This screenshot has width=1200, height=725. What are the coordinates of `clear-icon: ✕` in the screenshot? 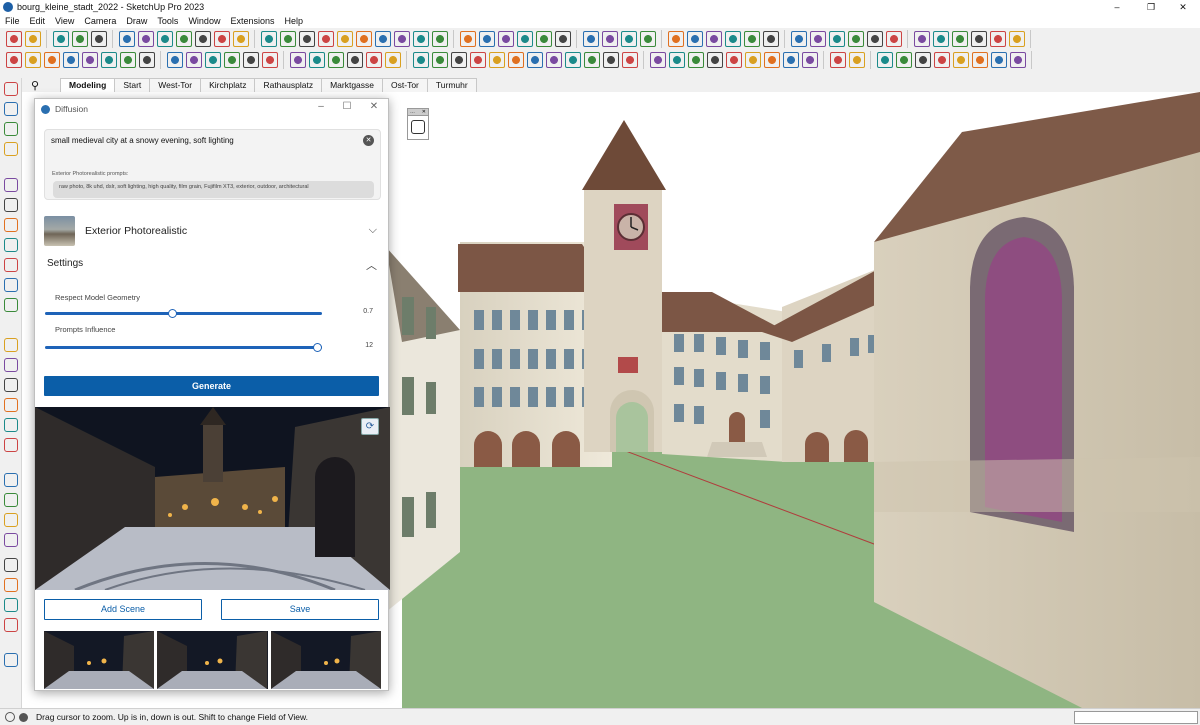 It's located at (368, 140).